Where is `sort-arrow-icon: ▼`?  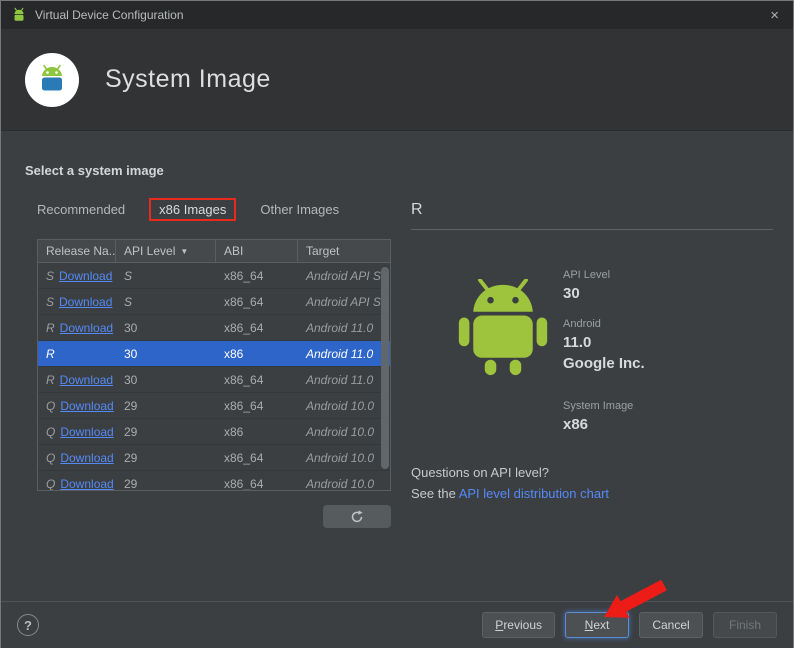 sort-arrow-icon: ▼ is located at coordinates (184, 251).